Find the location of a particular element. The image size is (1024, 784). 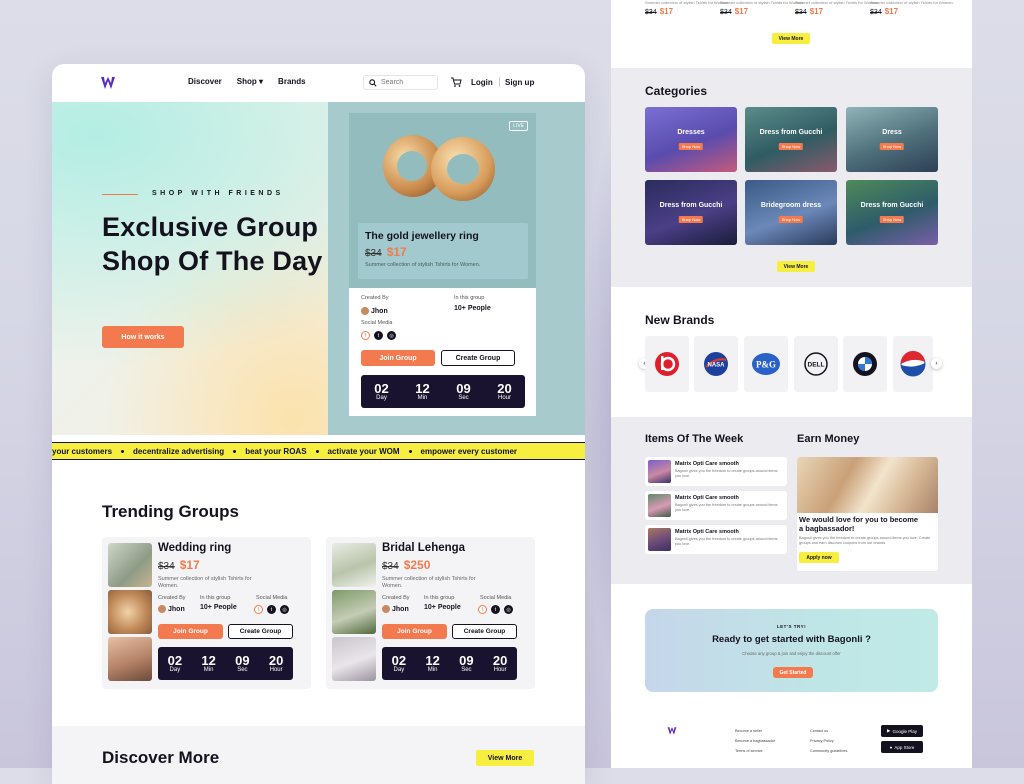

brand-bmw is located at coordinates (865, 364).